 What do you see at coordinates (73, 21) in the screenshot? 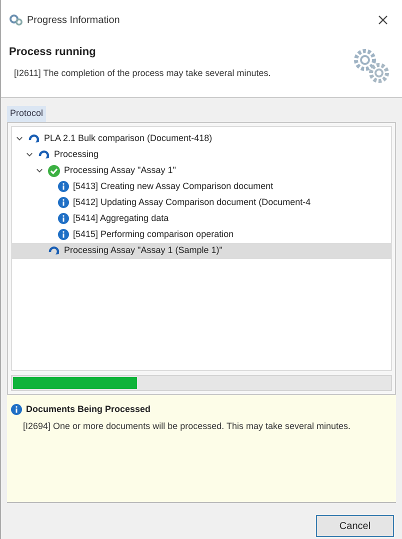
I see `window-title: Progress Information` at bounding box center [73, 21].